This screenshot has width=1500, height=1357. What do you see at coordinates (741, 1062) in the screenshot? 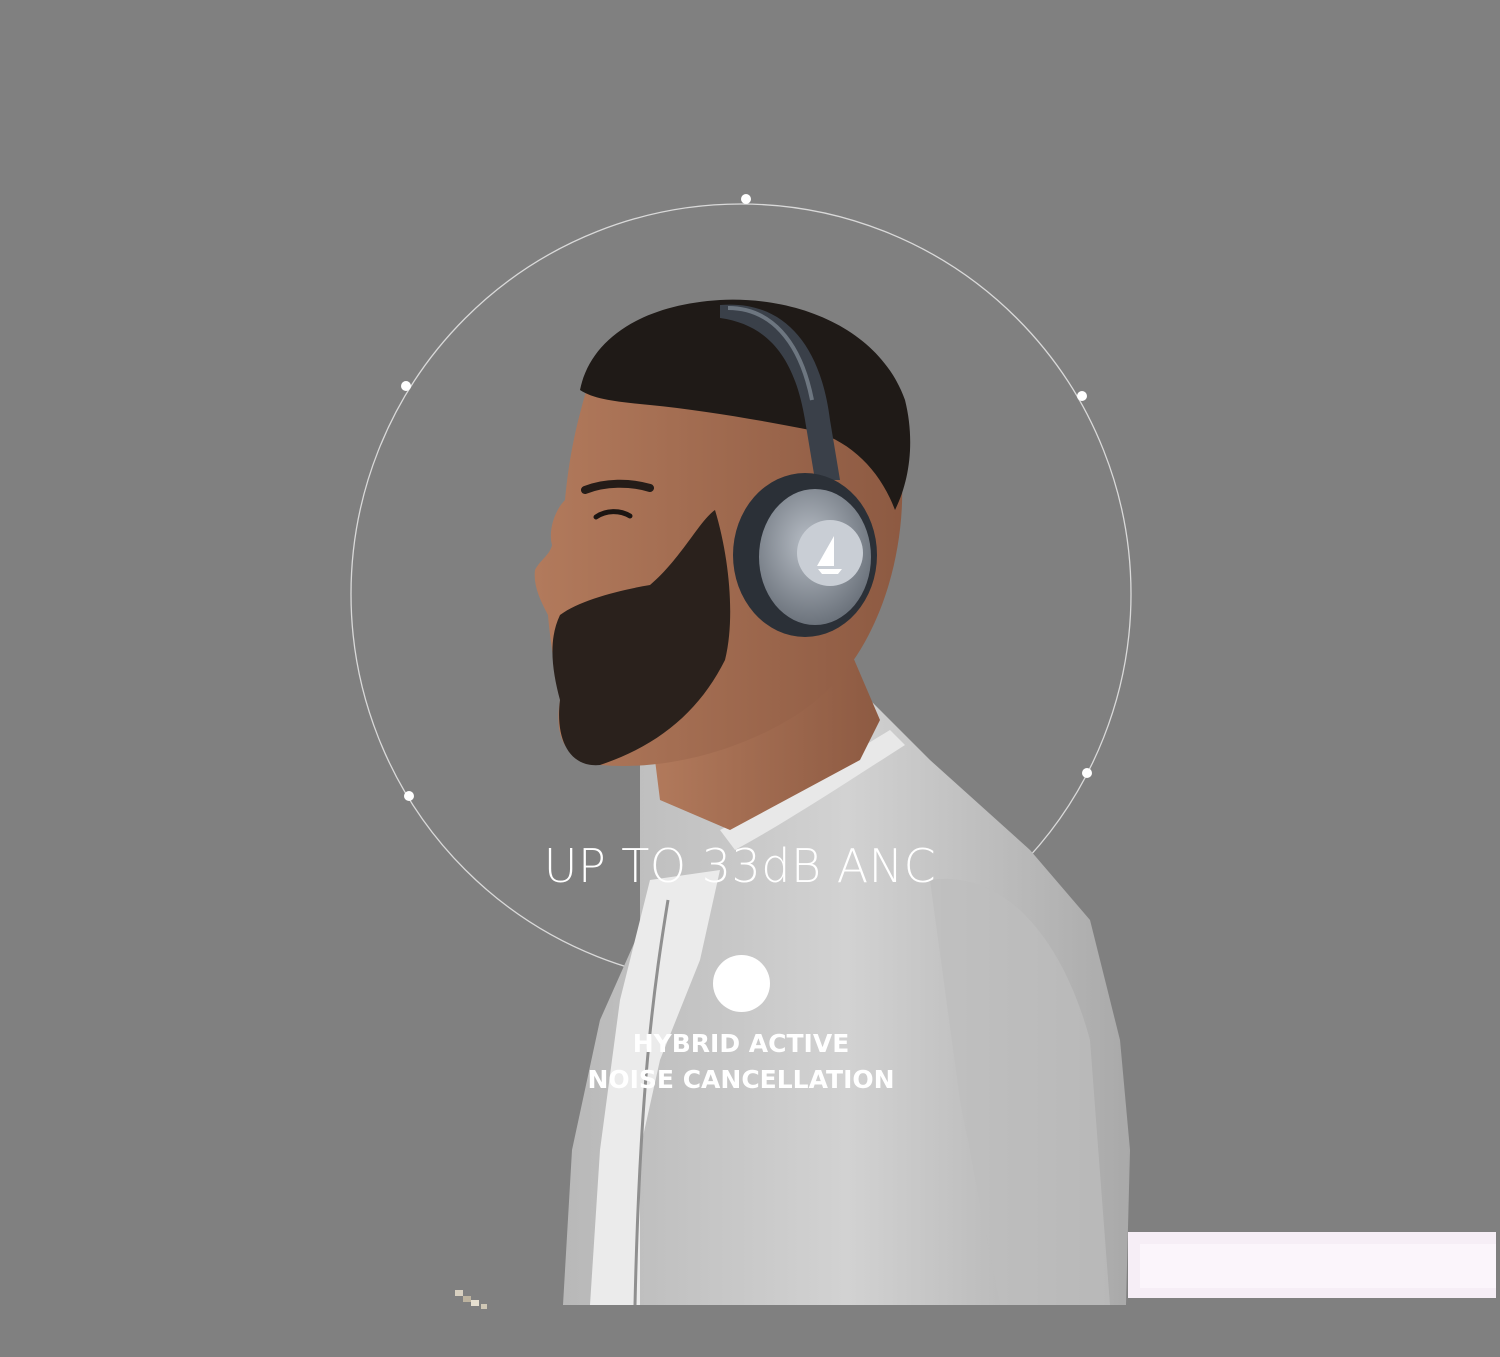
I see `feature-caption: HYBRID ACTIVE NOISE CANCELLATION` at bounding box center [741, 1062].